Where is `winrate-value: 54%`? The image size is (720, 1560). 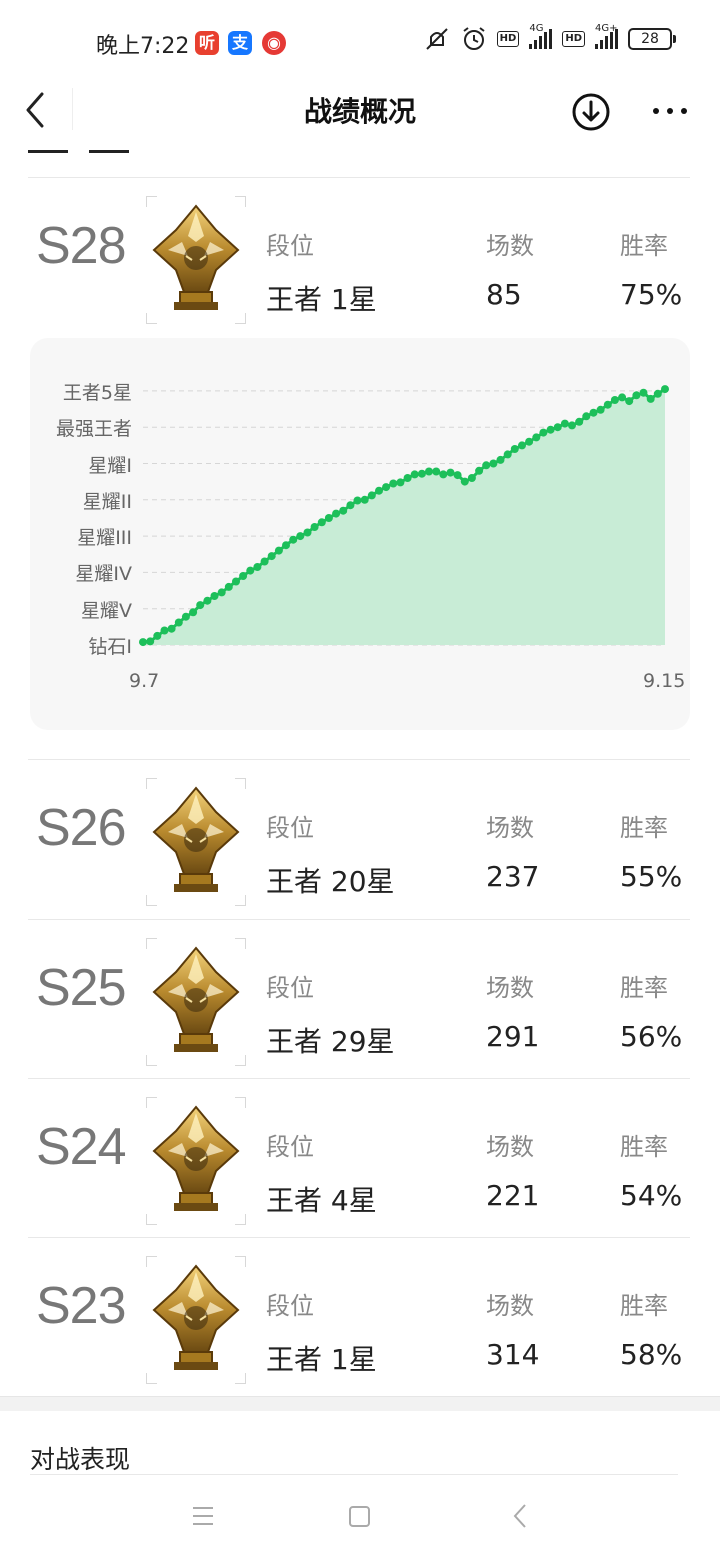
winrate-value: 54% is located at coordinates (651, 1195).